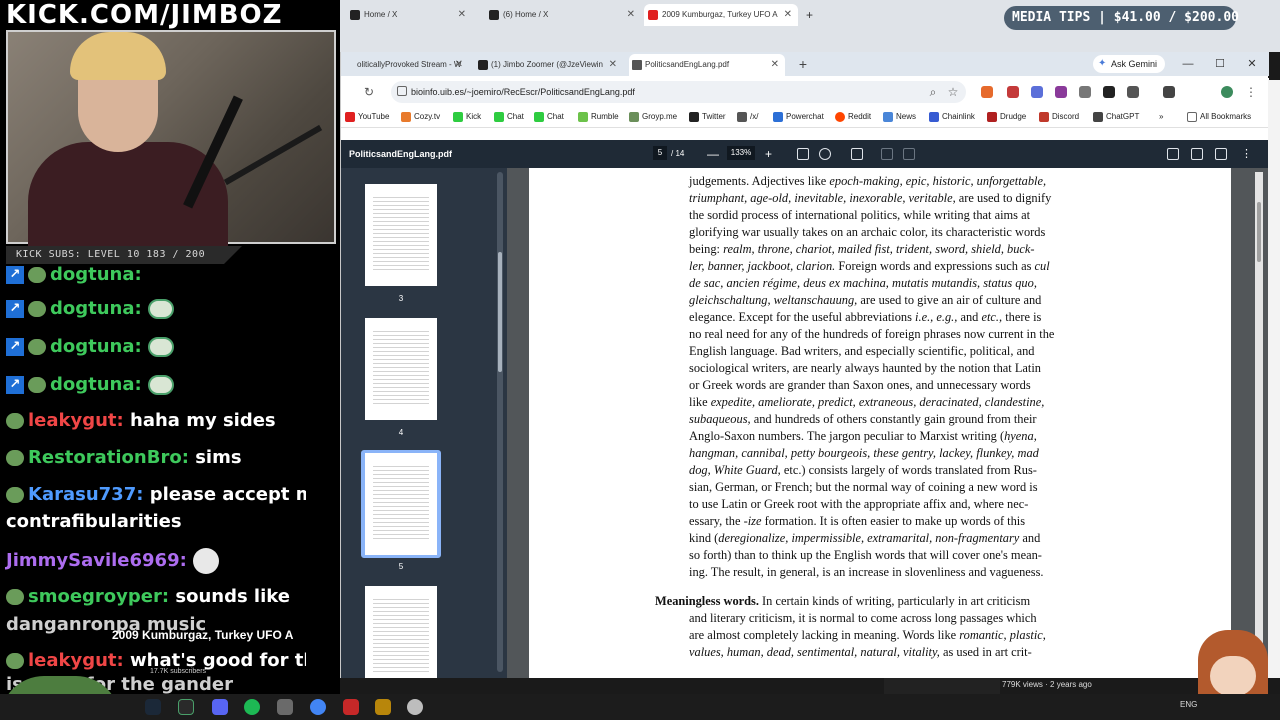 The width and height of the screenshot is (1280, 720). I want to click on avatar, so click(1227, 92).